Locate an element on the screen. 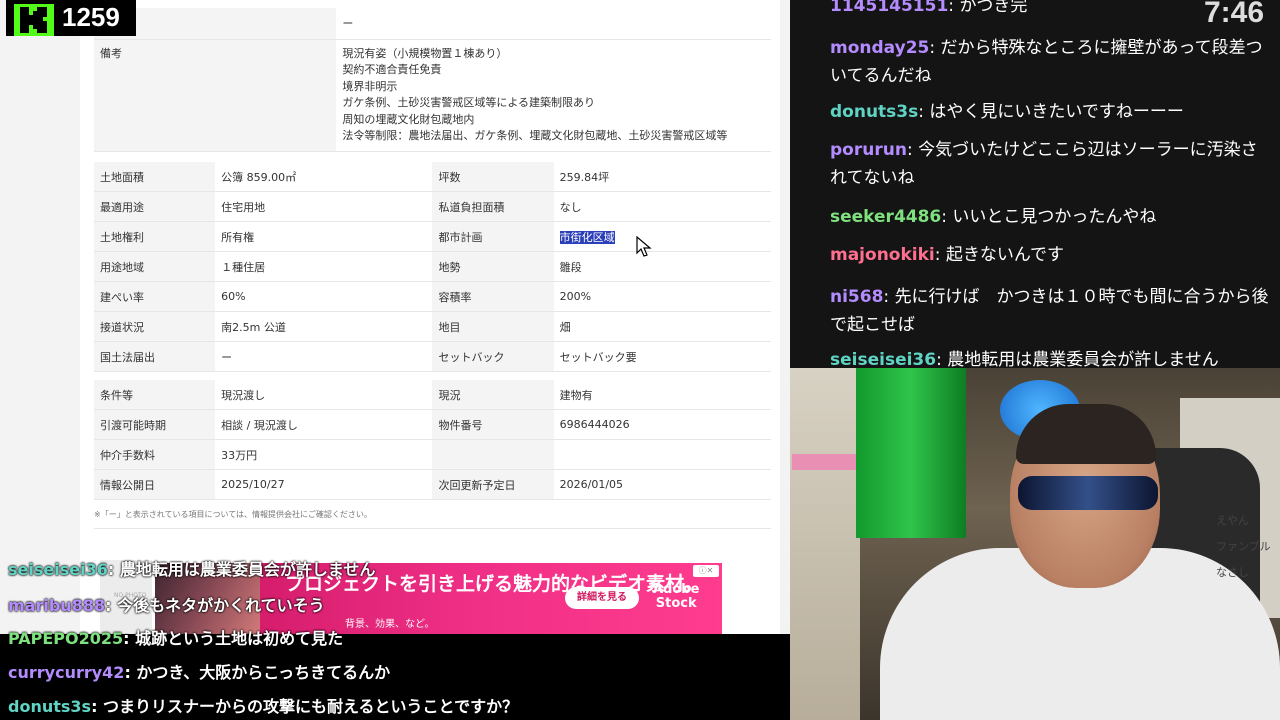 The image size is (1280, 720). row-label: 私道負担面積 is located at coordinates (493, 206).